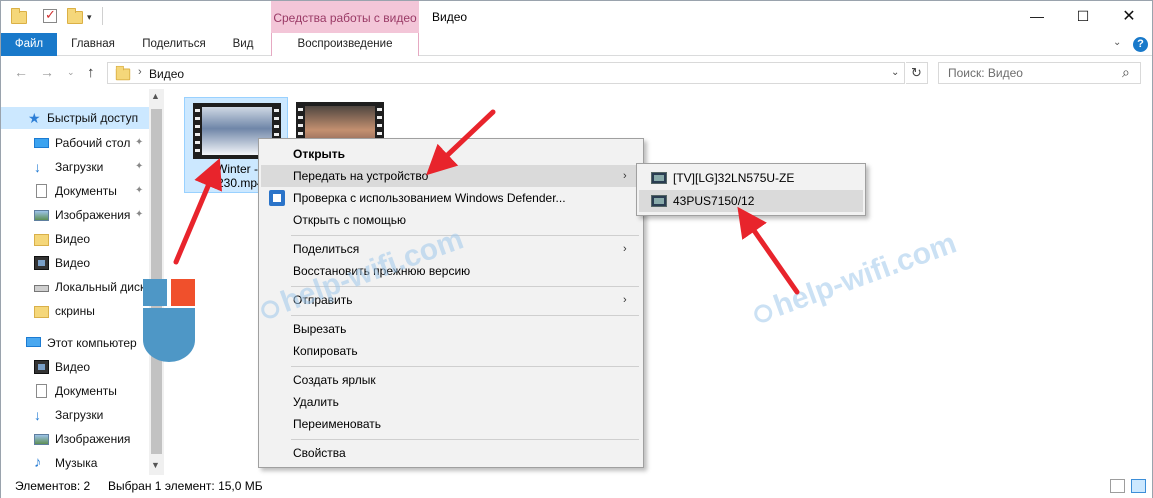 The height and width of the screenshot is (498, 1153). What do you see at coordinates (243, 44) in the screenshot?
I see `tab-view: Вид` at bounding box center [243, 44].